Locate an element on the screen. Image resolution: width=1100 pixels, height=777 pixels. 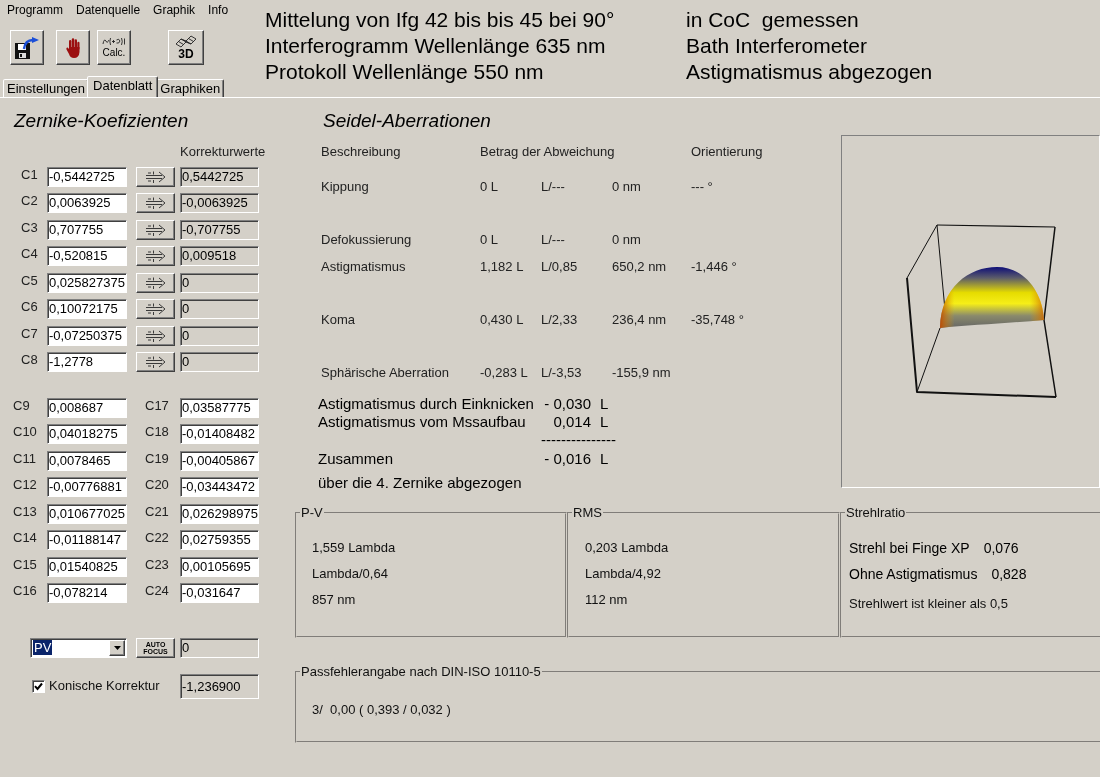
mode-dropdown: PV is located at coordinates (78, 647).